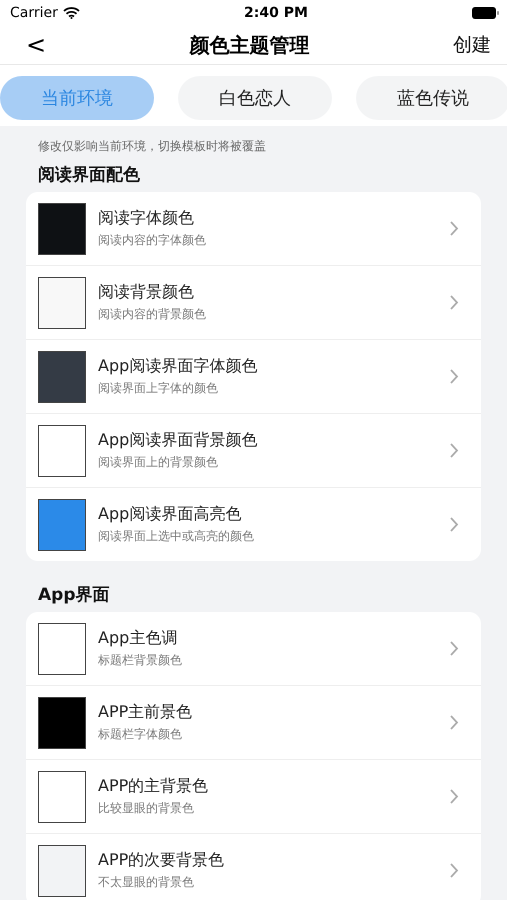  Describe the element at coordinates (158, 462) in the screenshot. I see `setting-subtitle: 阅读界面上的背景颜色` at that location.